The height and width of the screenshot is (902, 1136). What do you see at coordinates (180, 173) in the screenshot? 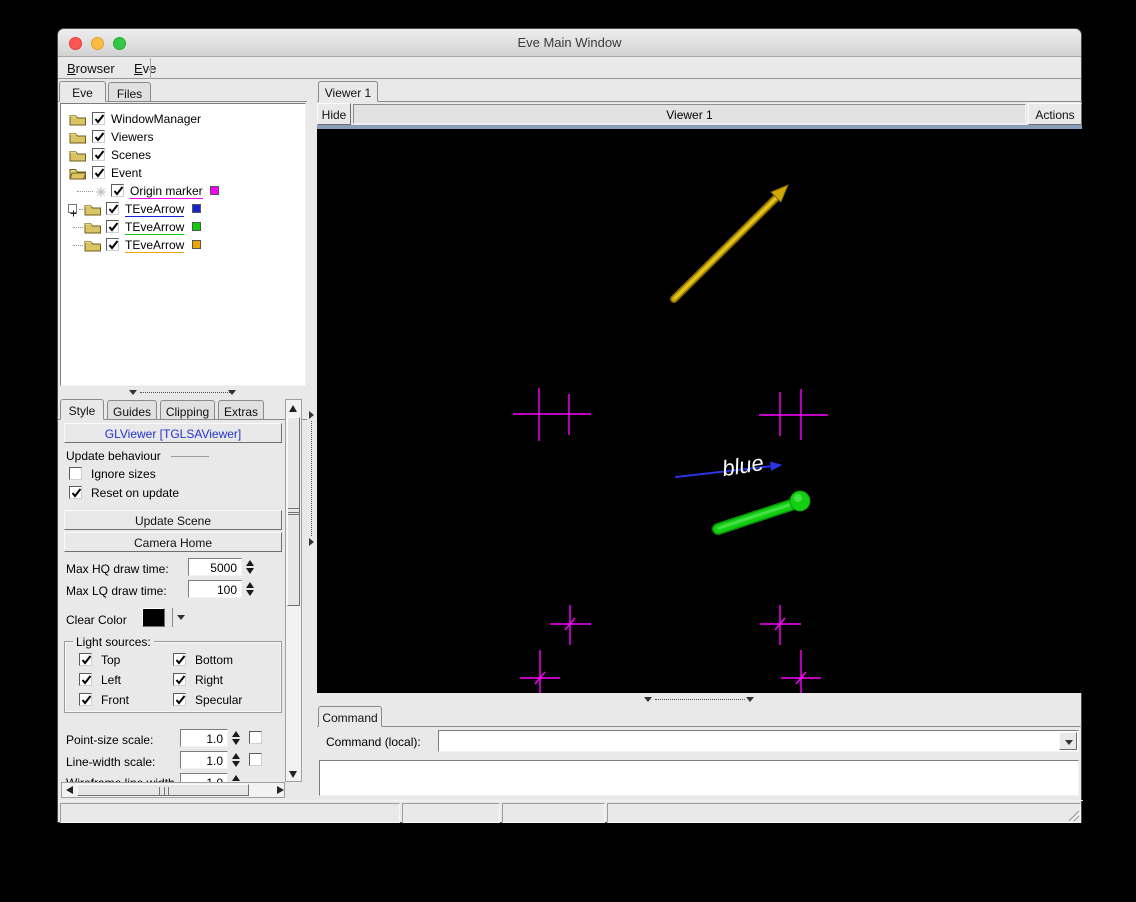
I see `tree-item-event: Event` at bounding box center [180, 173].